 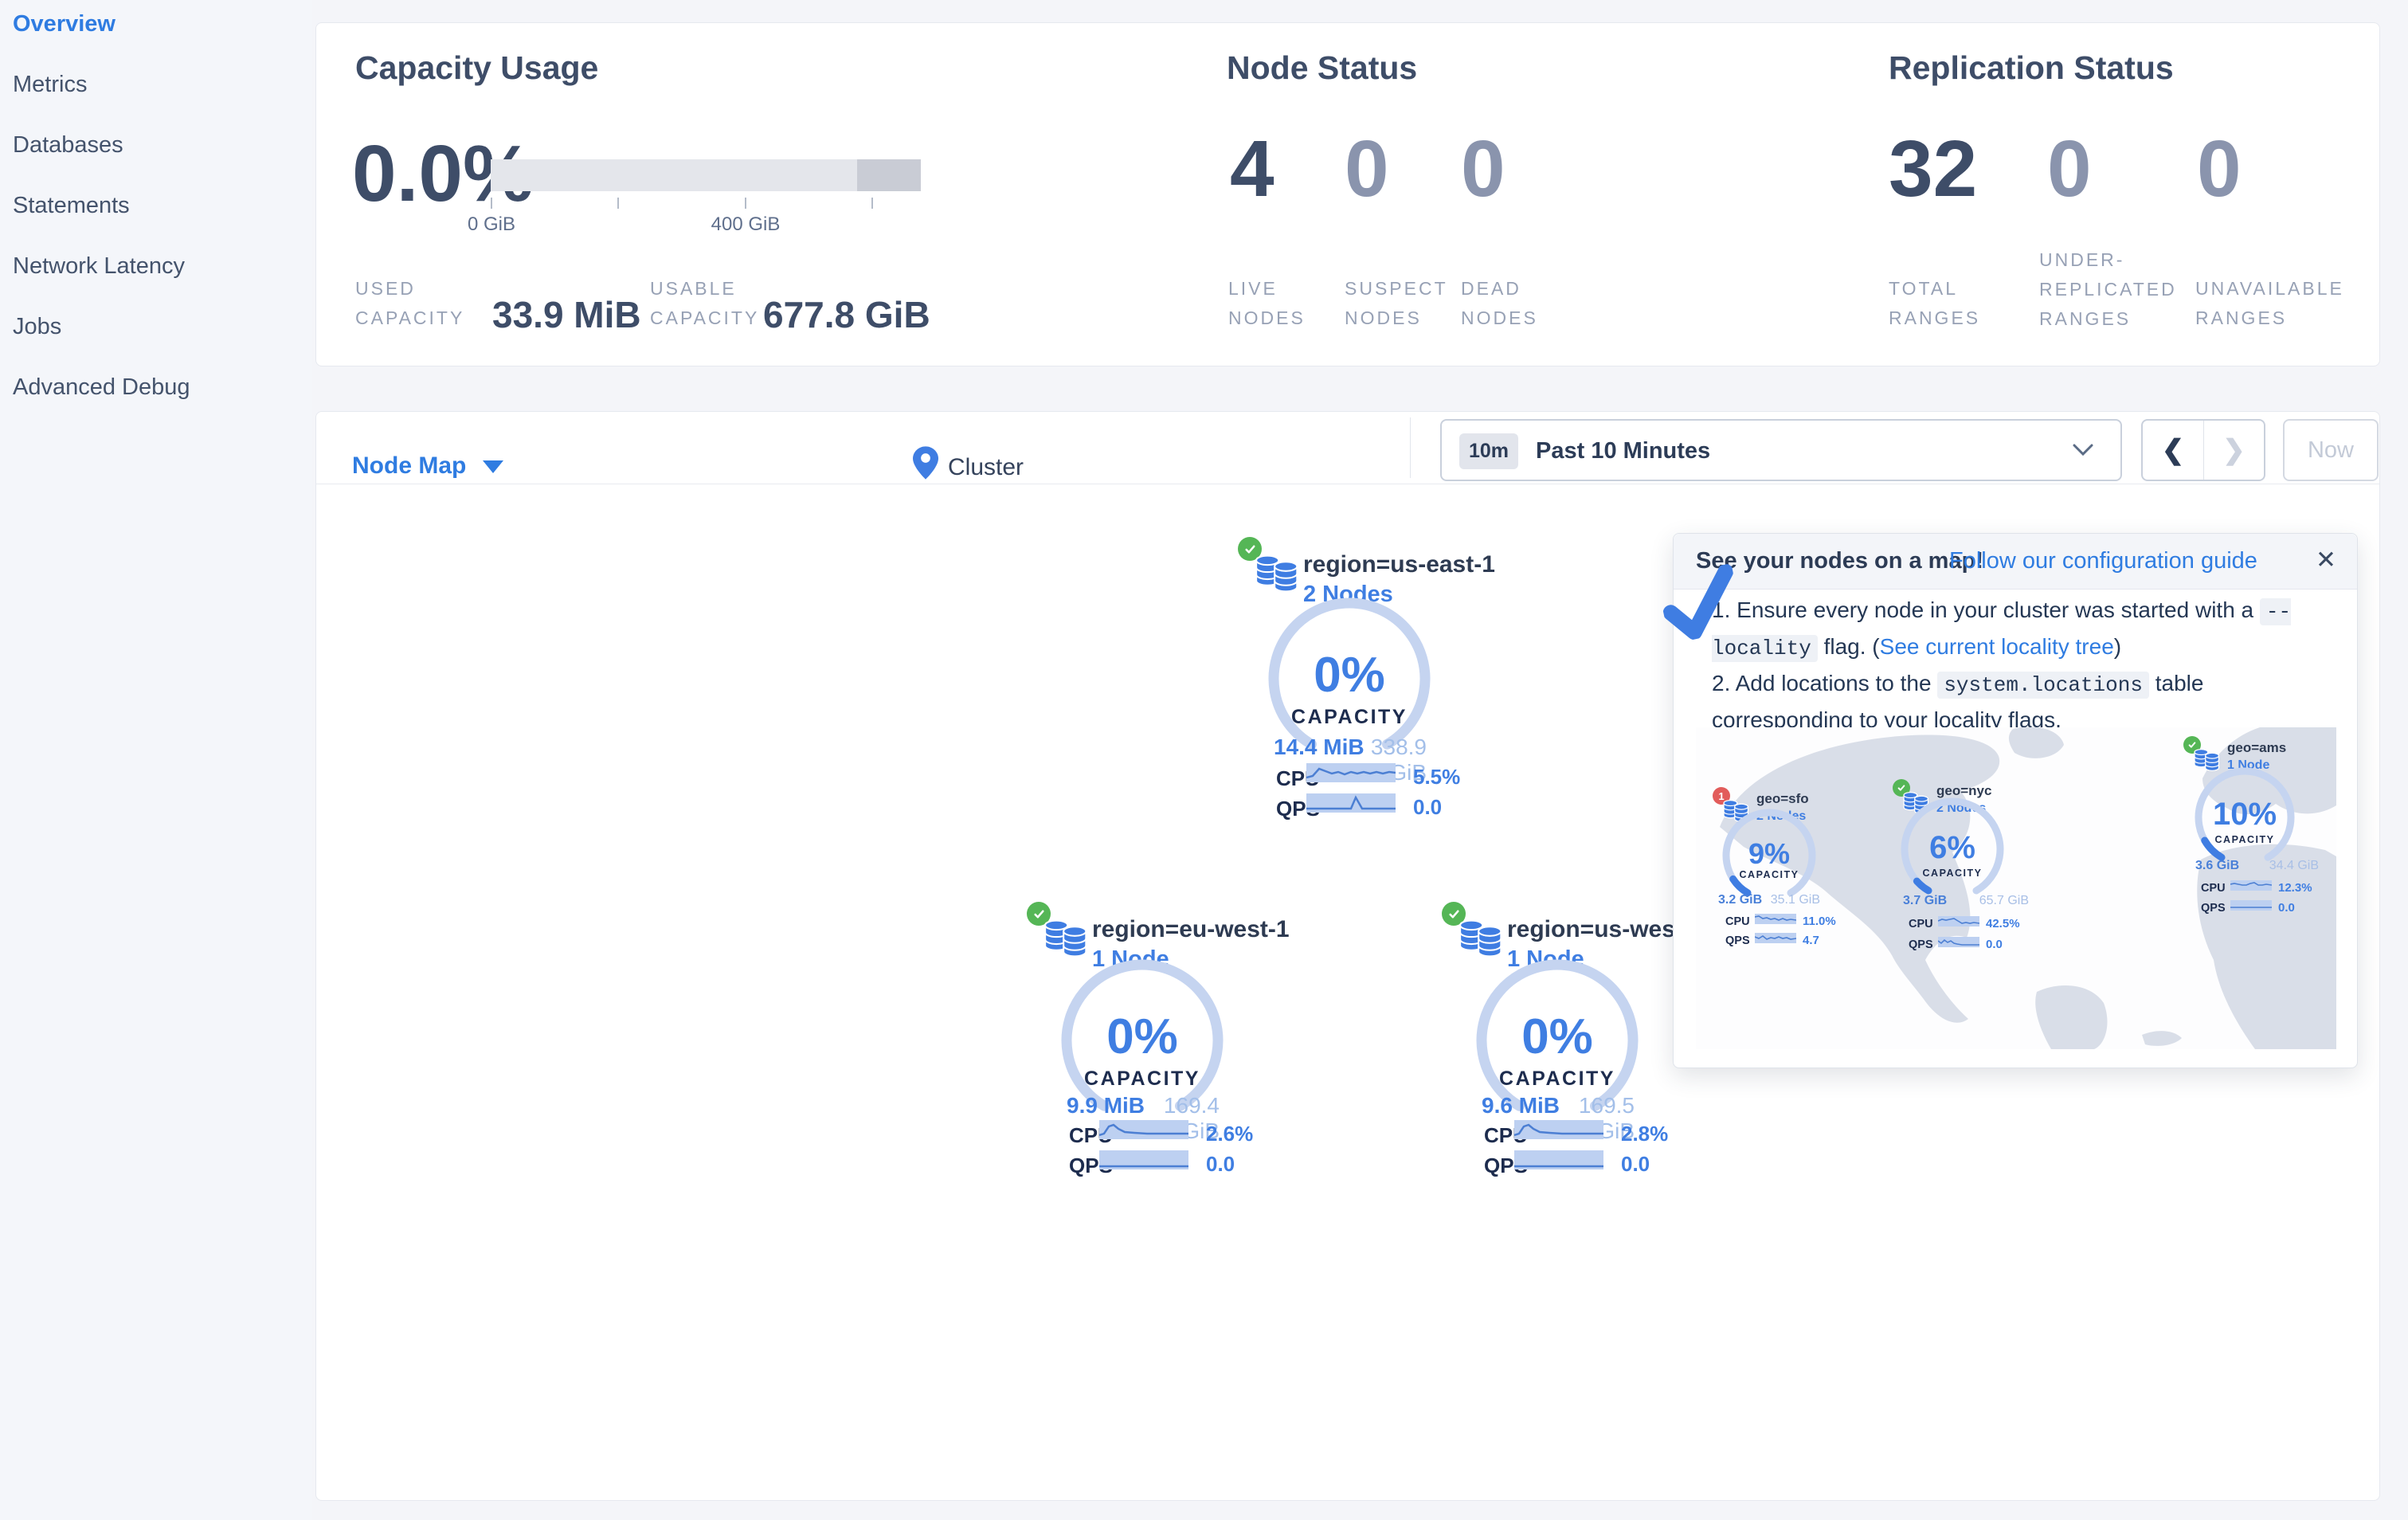 What do you see at coordinates (2043, 685) in the screenshot?
I see `code-chip: system.locations` at bounding box center [2043, 685].